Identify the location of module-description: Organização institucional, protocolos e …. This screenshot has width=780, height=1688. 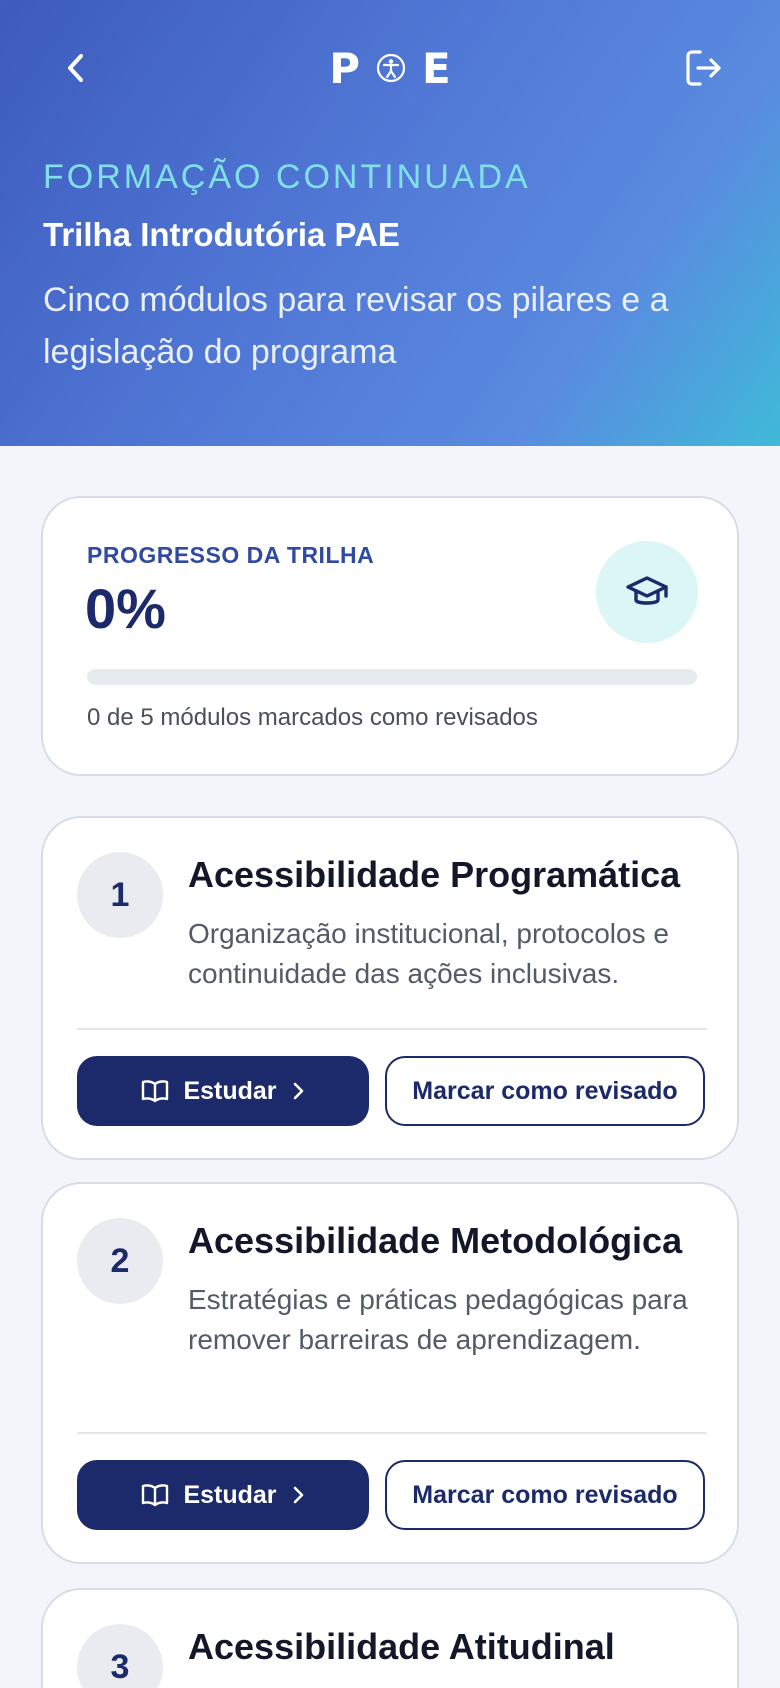
(428, 953).